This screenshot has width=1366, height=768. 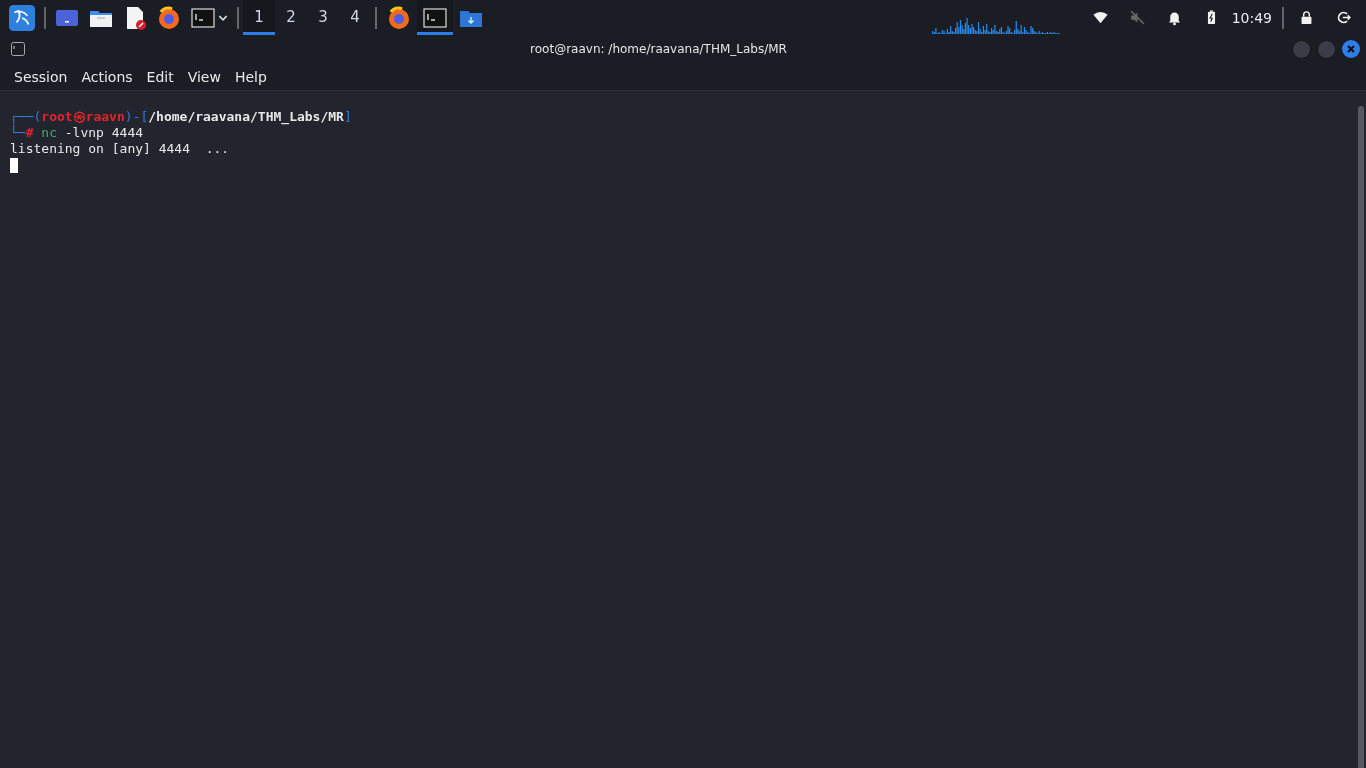 I want to click on prompt-host: raavn, so click(x=105, y=116).